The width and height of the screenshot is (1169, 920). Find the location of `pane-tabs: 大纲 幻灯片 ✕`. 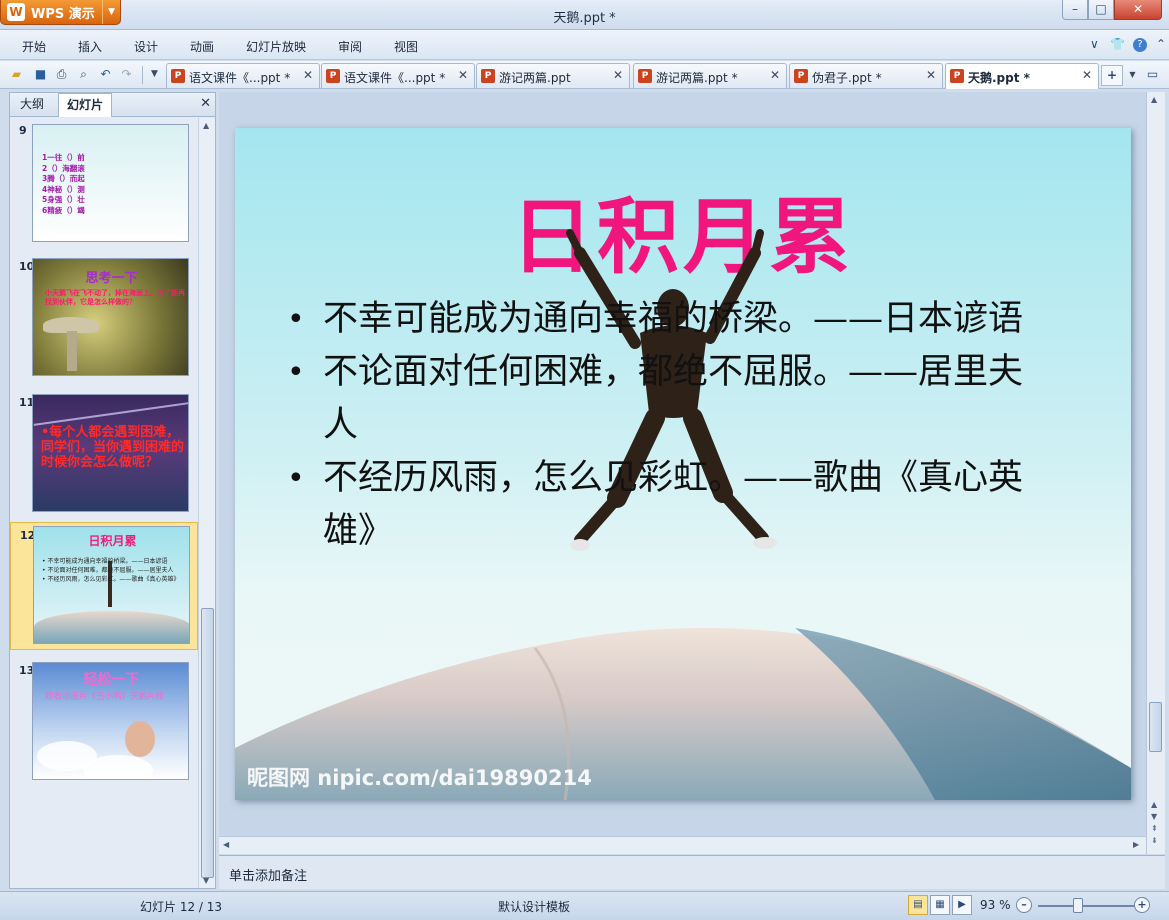

pane-tabs: 大纲 幻灯片 ✕ is located at coordinates (112, 105).